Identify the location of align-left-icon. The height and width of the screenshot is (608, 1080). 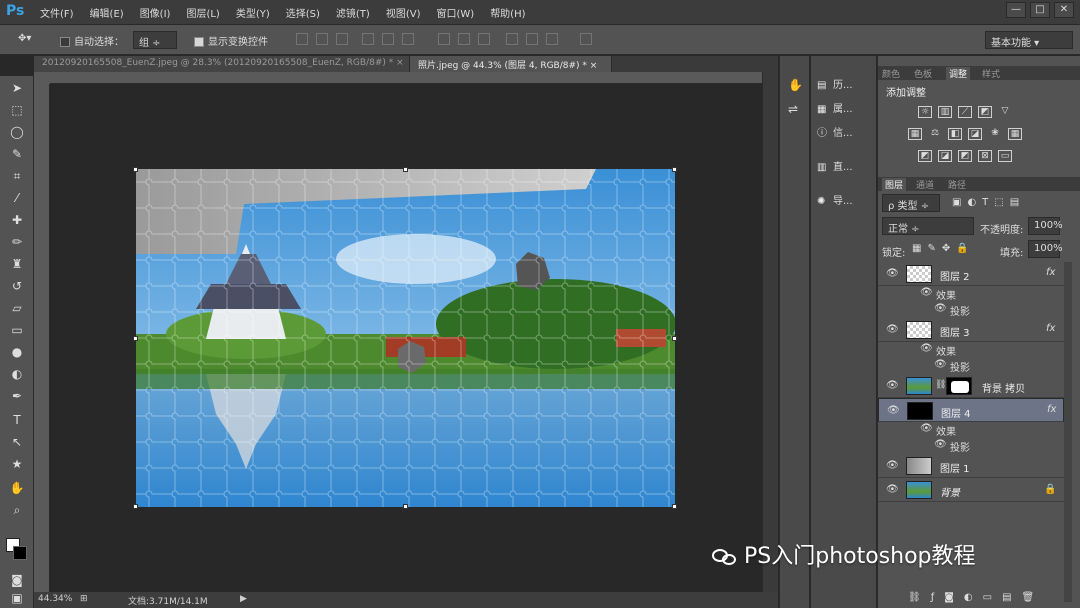
(368, 39).